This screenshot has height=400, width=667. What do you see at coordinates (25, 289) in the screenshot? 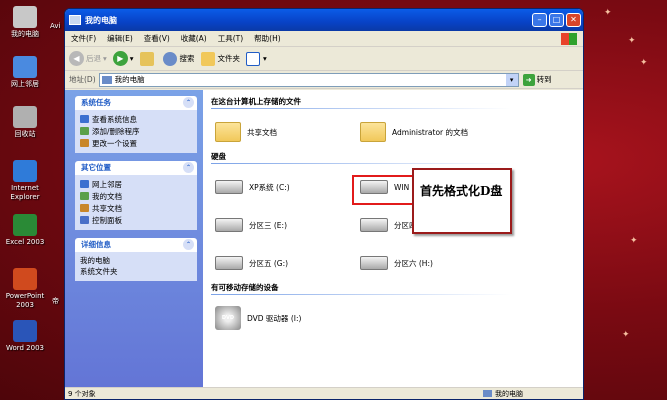
I see `desktop-icon: PowerPoint 2003` at bounding box center [25, 289].